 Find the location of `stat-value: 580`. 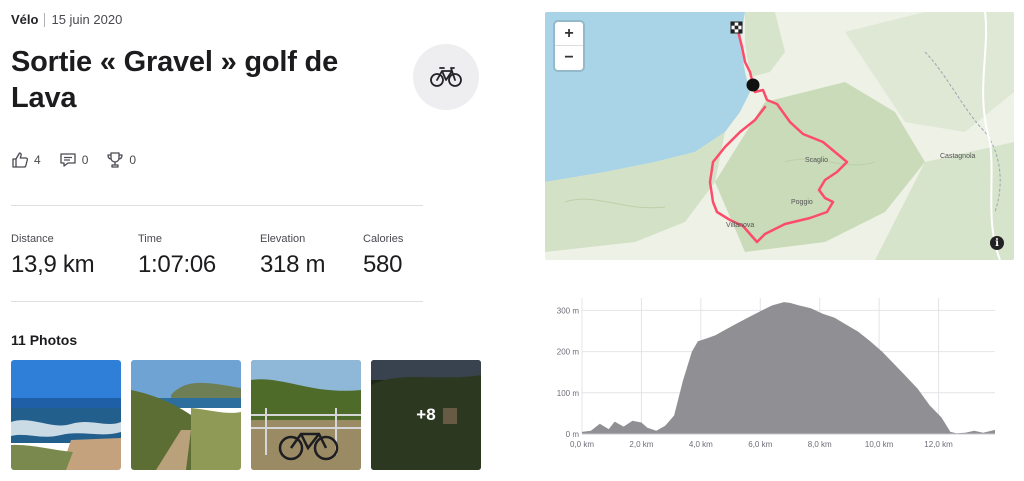

stat-value: 580 is located at coordinates (383, 264).